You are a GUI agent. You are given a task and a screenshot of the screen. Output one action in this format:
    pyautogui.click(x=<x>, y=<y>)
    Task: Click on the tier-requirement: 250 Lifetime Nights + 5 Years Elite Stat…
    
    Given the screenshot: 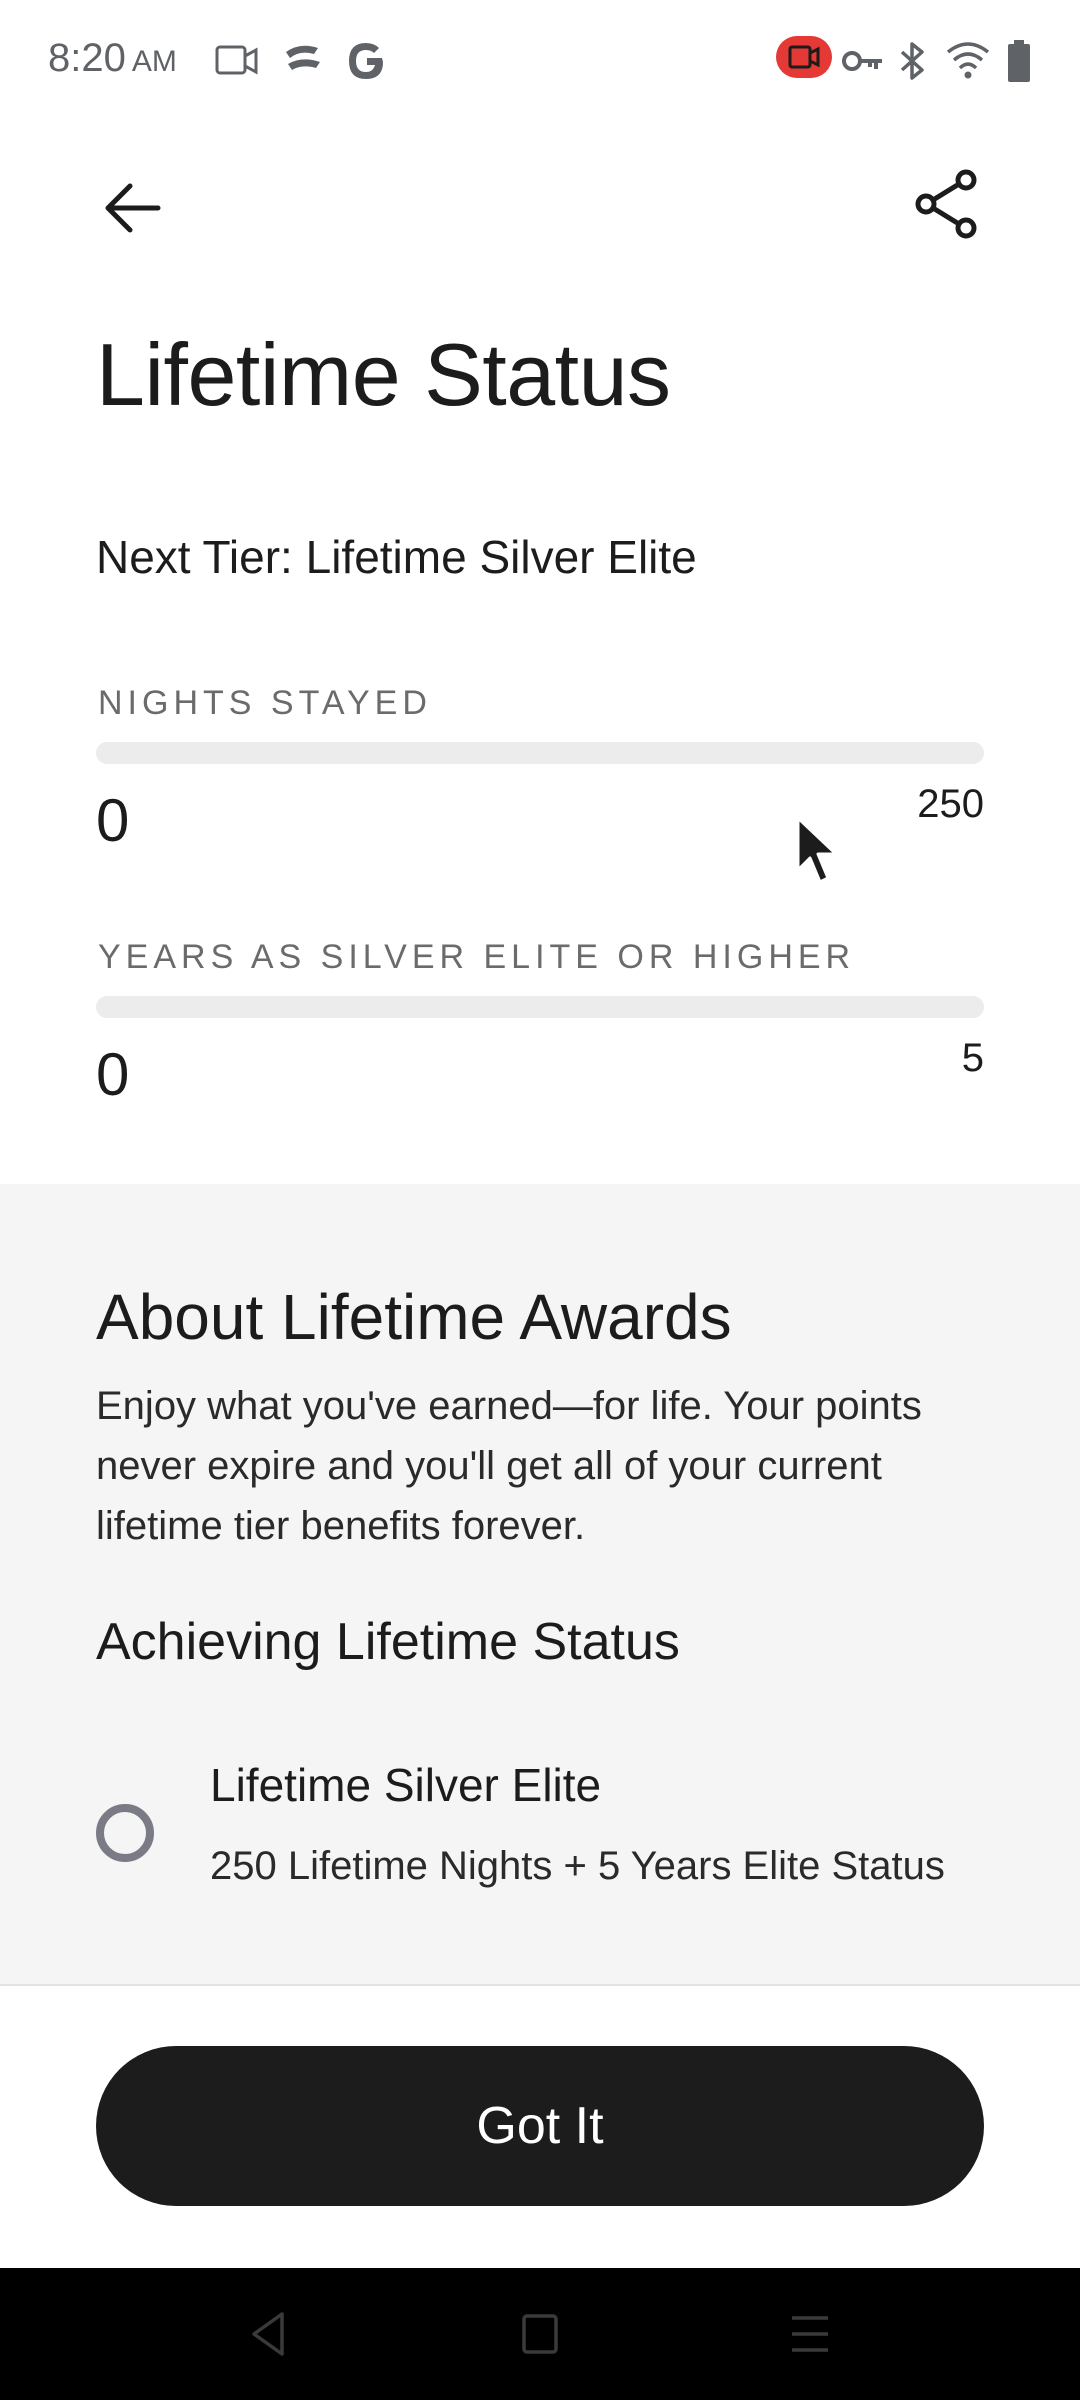 What is the action you would take?
    pyautogui.click(x=577, y=1866)
    